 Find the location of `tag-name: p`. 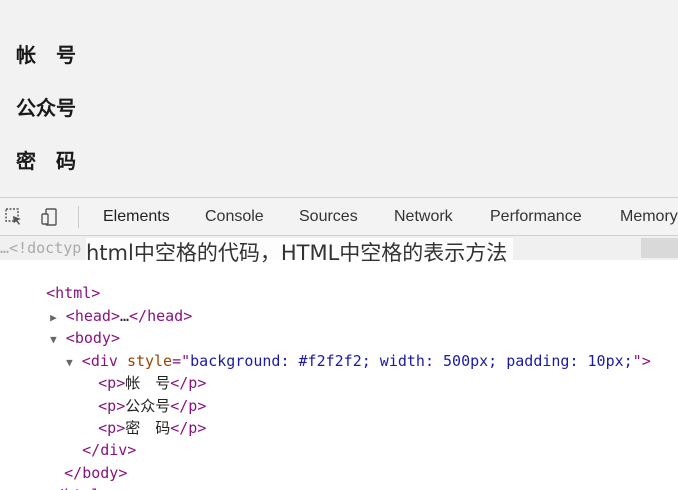

tag-name: p is located at coordinates (193, 428).